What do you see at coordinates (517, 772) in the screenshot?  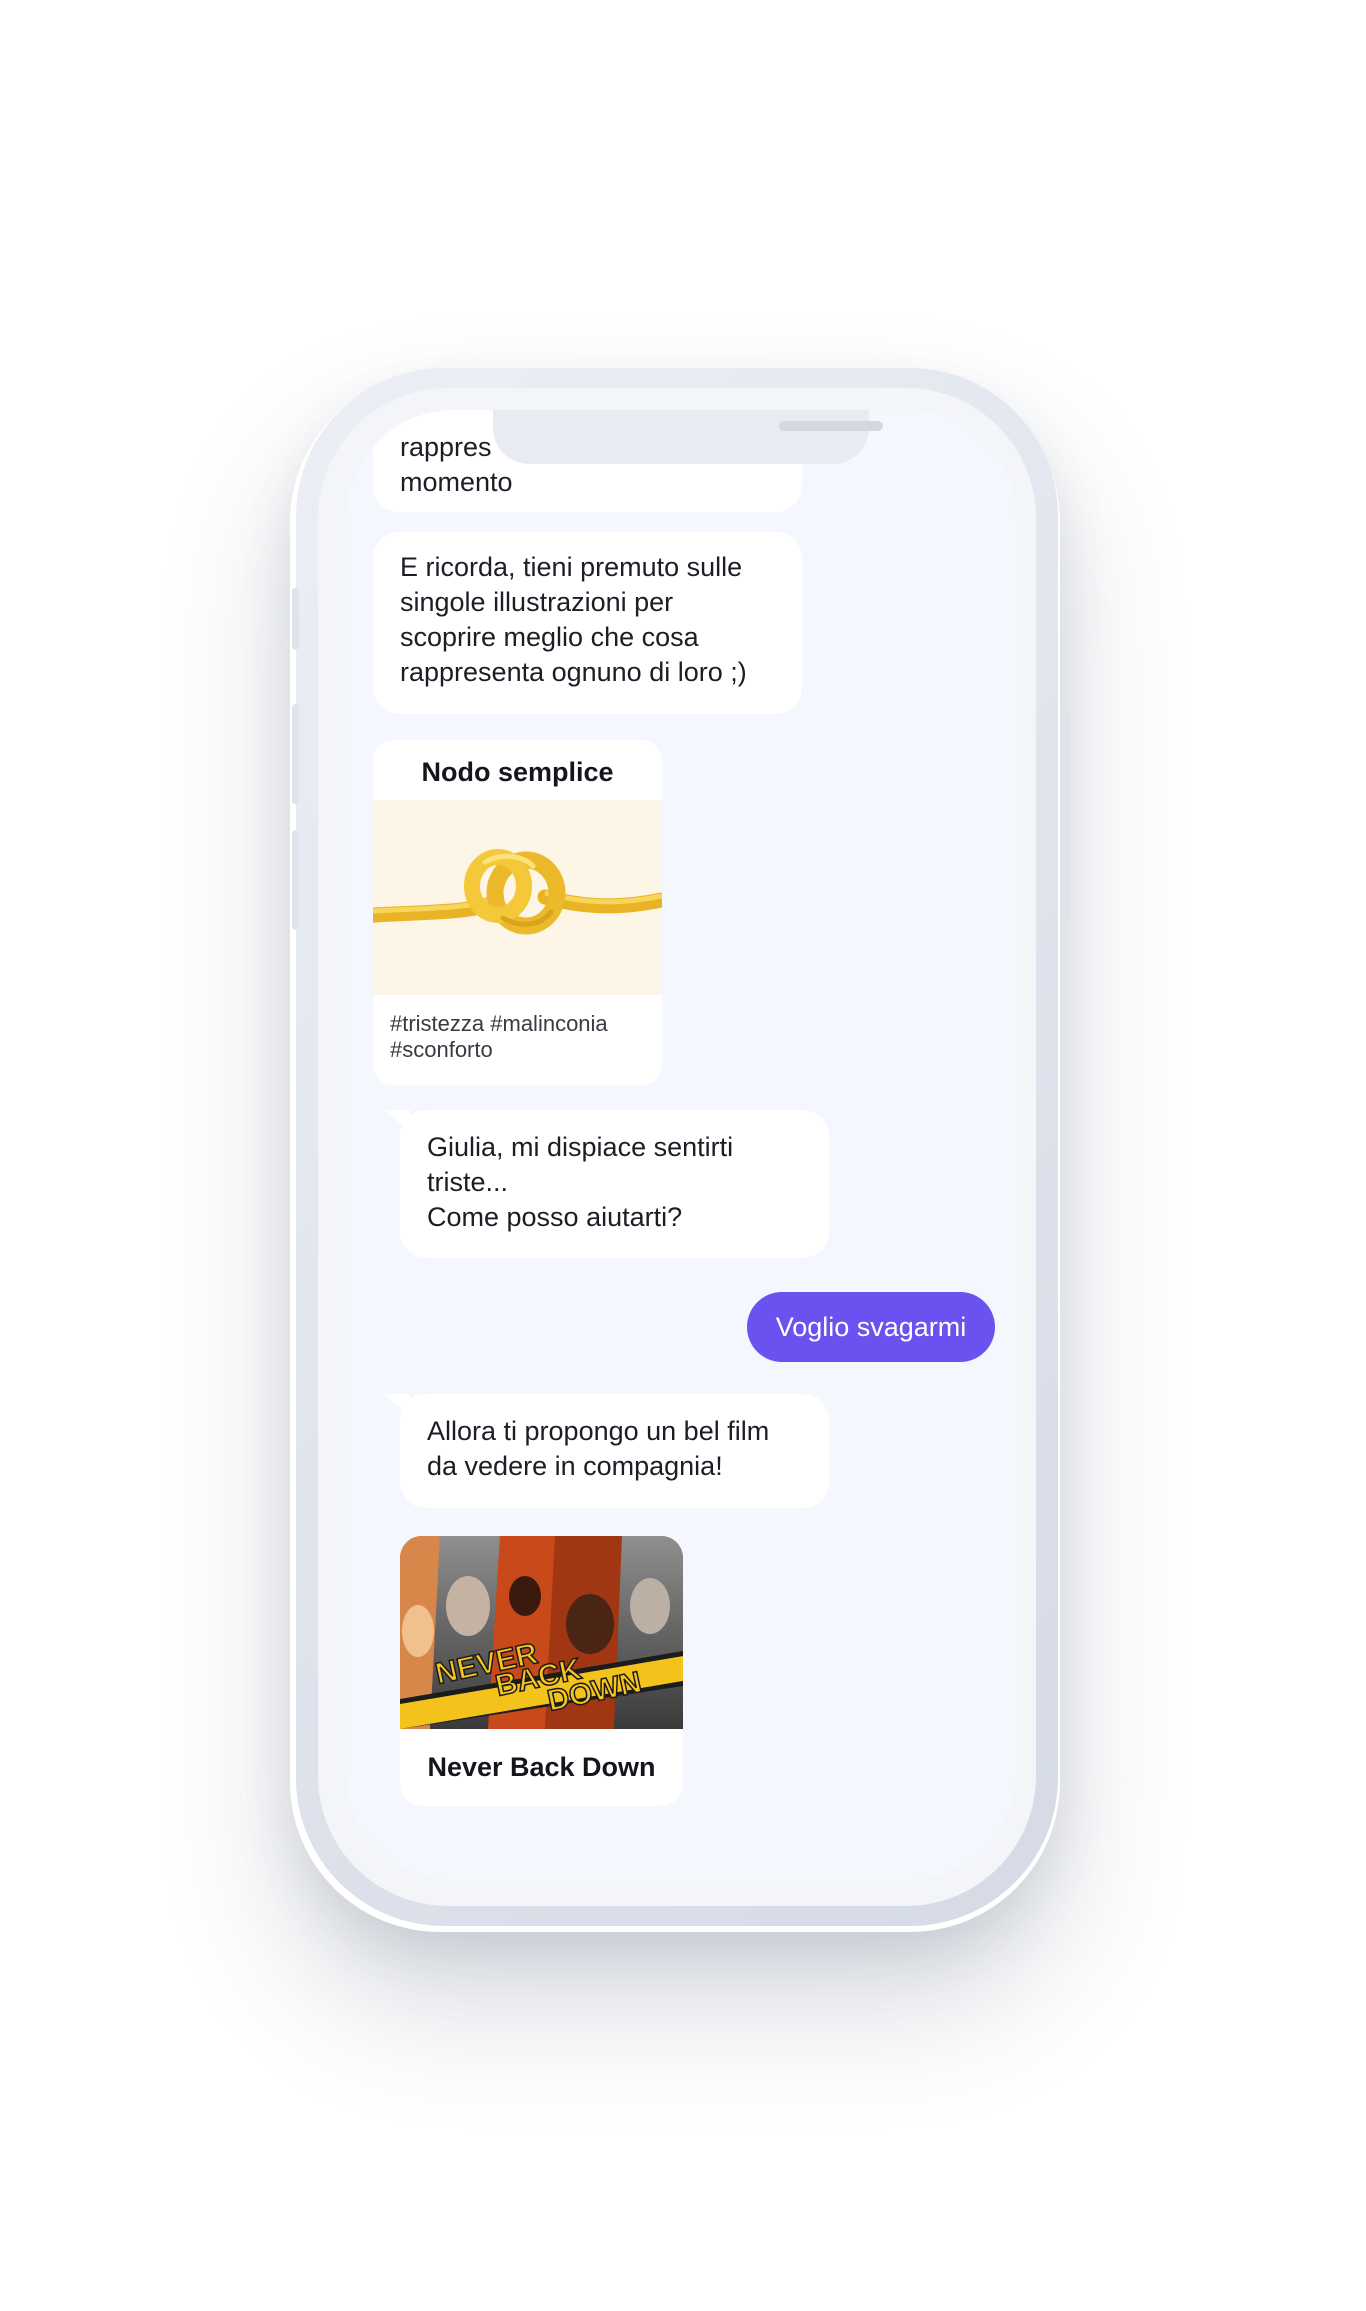 I see `card-title: Nodo semplice` at bounding box center [517, 772].